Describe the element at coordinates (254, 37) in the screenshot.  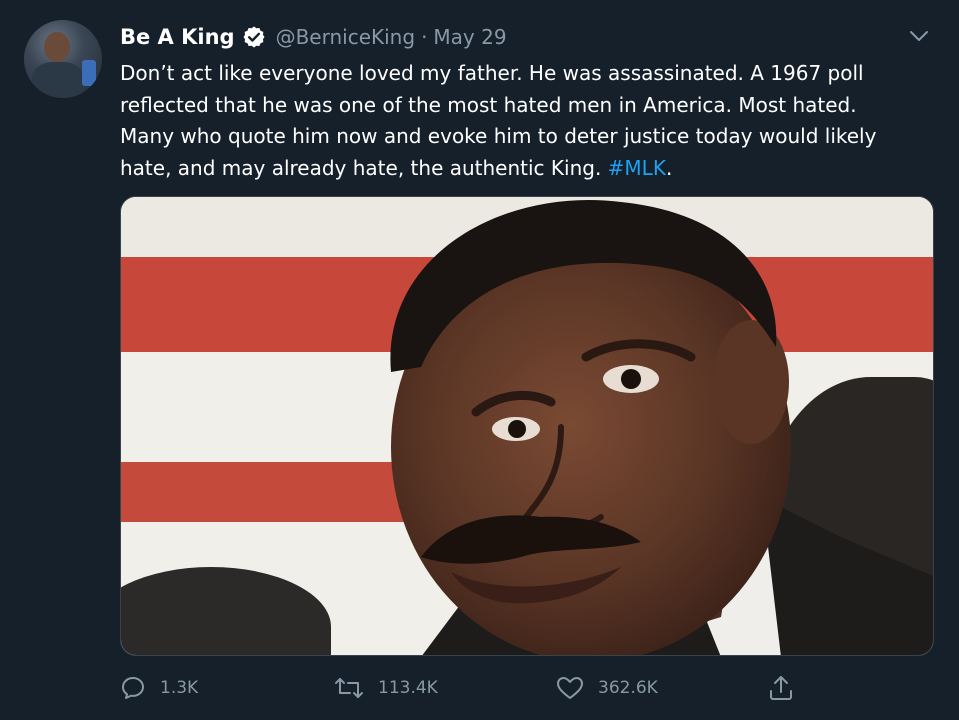
I see `verified-badge-icon` at that location.